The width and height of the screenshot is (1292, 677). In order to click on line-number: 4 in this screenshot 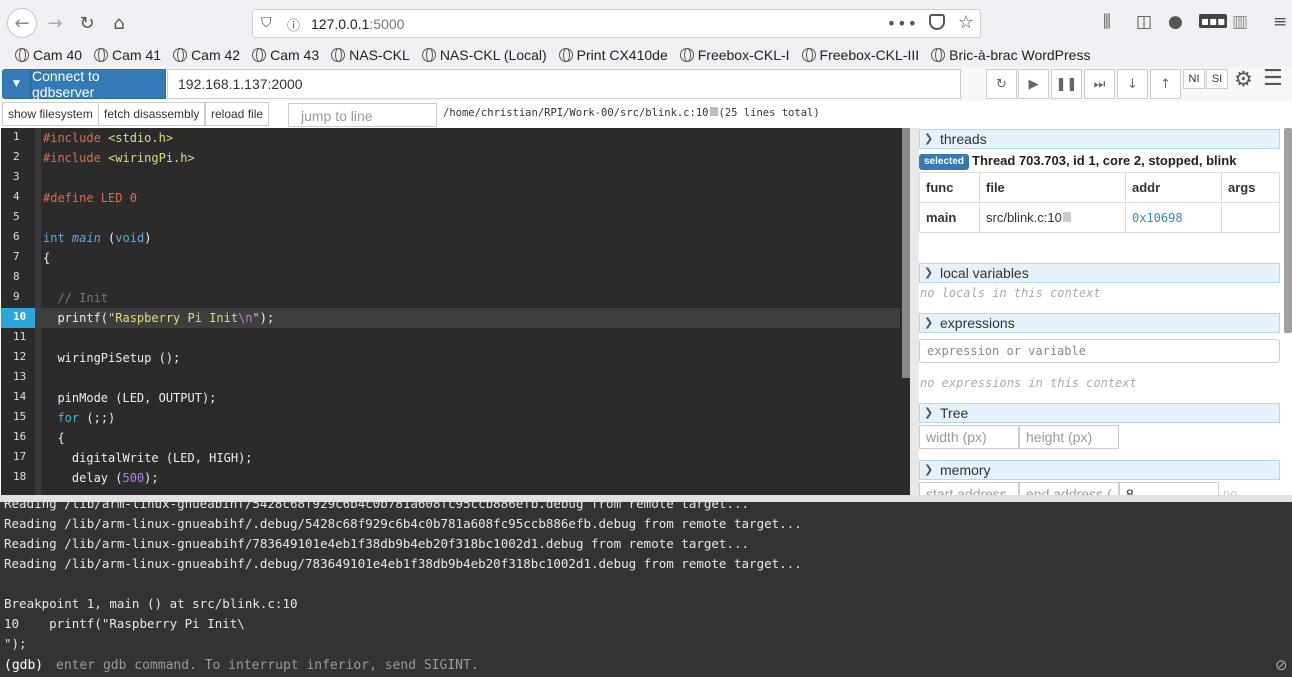, I will do `click(18, 198)`.